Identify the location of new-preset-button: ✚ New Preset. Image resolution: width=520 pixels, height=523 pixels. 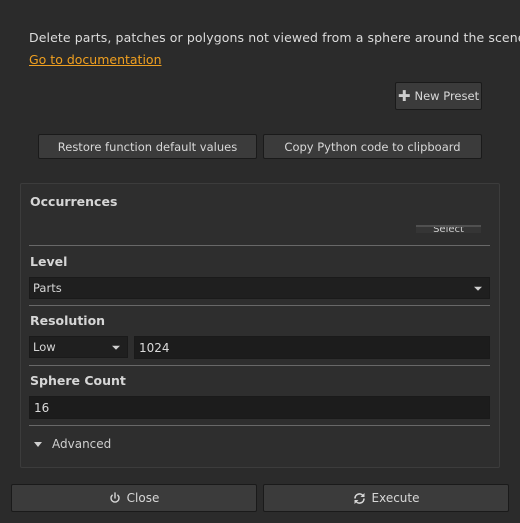
(438, 96).